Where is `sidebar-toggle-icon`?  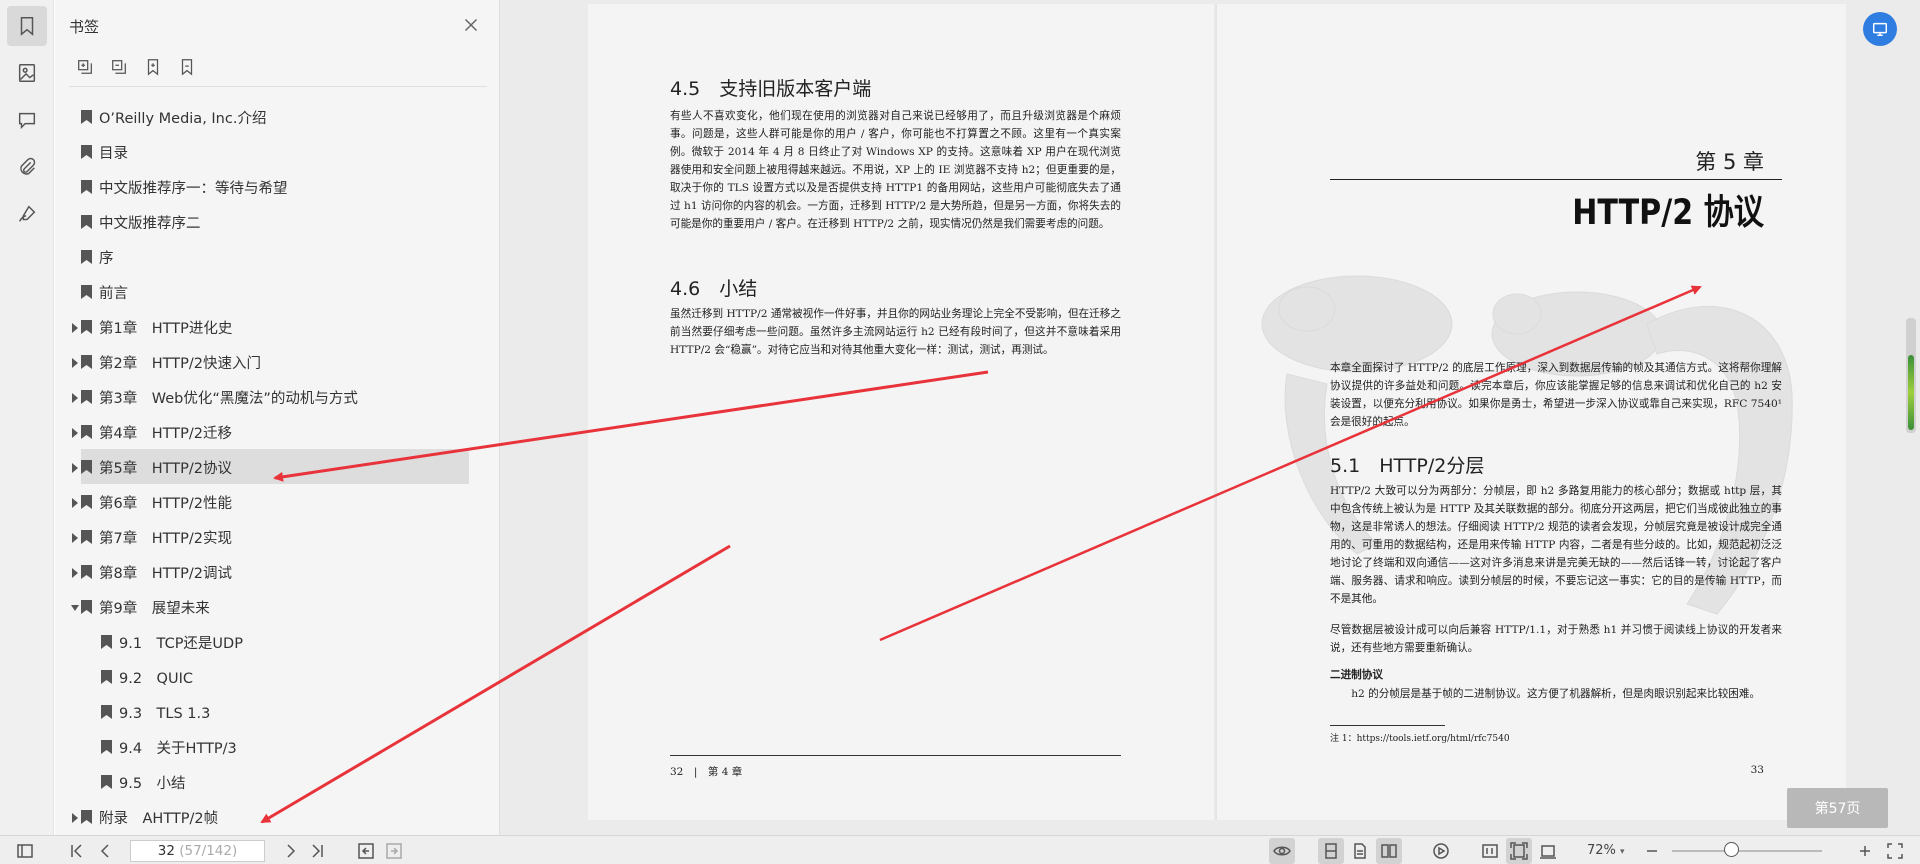 sidebar-toggle-icon is located at coordinates (25, 851).